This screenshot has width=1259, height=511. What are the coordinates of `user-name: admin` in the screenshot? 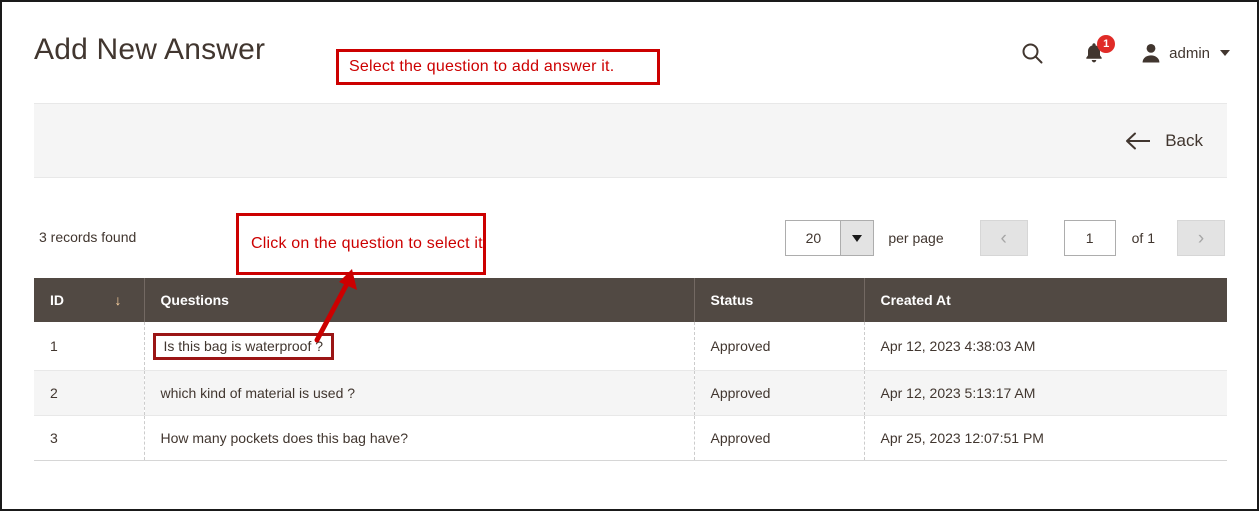 It's located at (1189, 53).